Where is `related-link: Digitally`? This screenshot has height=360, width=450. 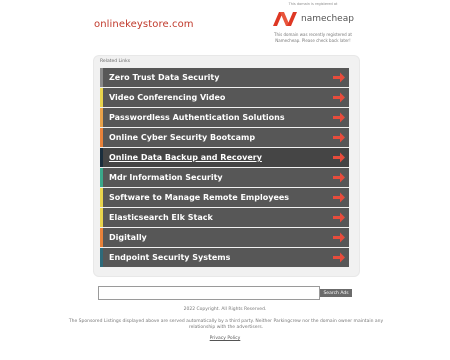 related-link: Digitally is located at coordinates (224, 237).